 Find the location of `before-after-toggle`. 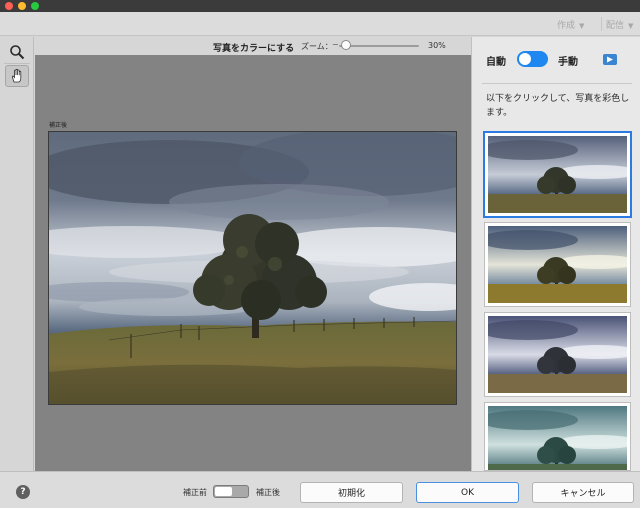

before-after-toggle is located at coordinates (231, 491).